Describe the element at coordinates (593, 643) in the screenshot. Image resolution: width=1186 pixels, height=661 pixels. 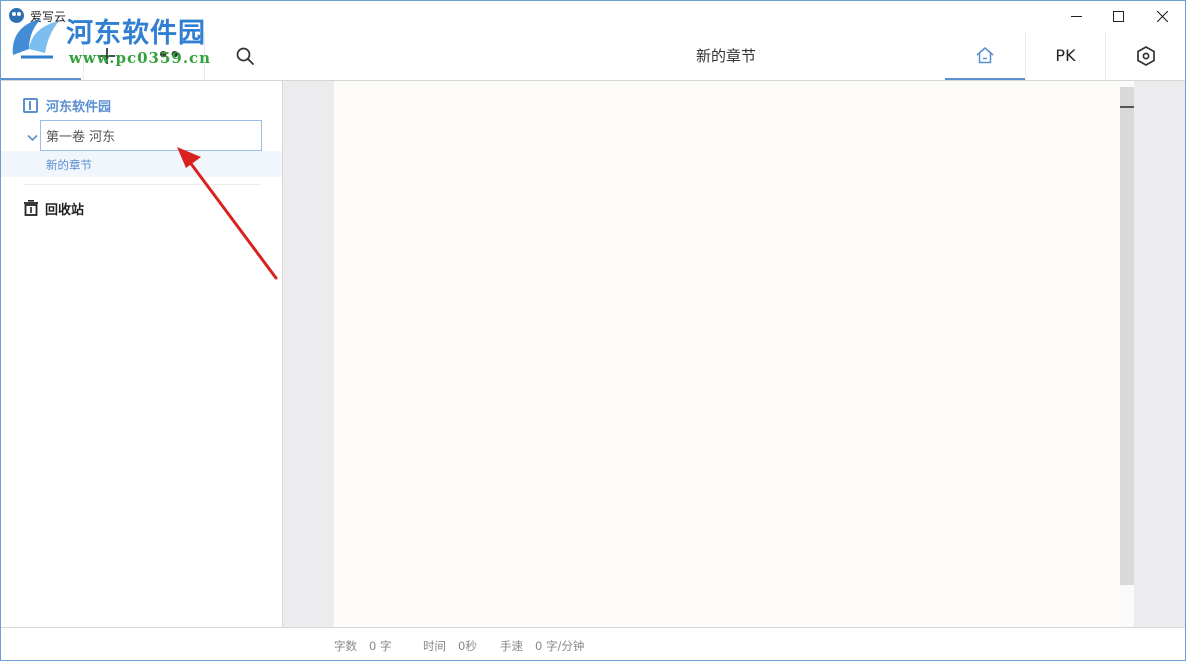
I see `status-bar: 字数 0 字 时间 0秒 手速 0 字/分钟` at that location.